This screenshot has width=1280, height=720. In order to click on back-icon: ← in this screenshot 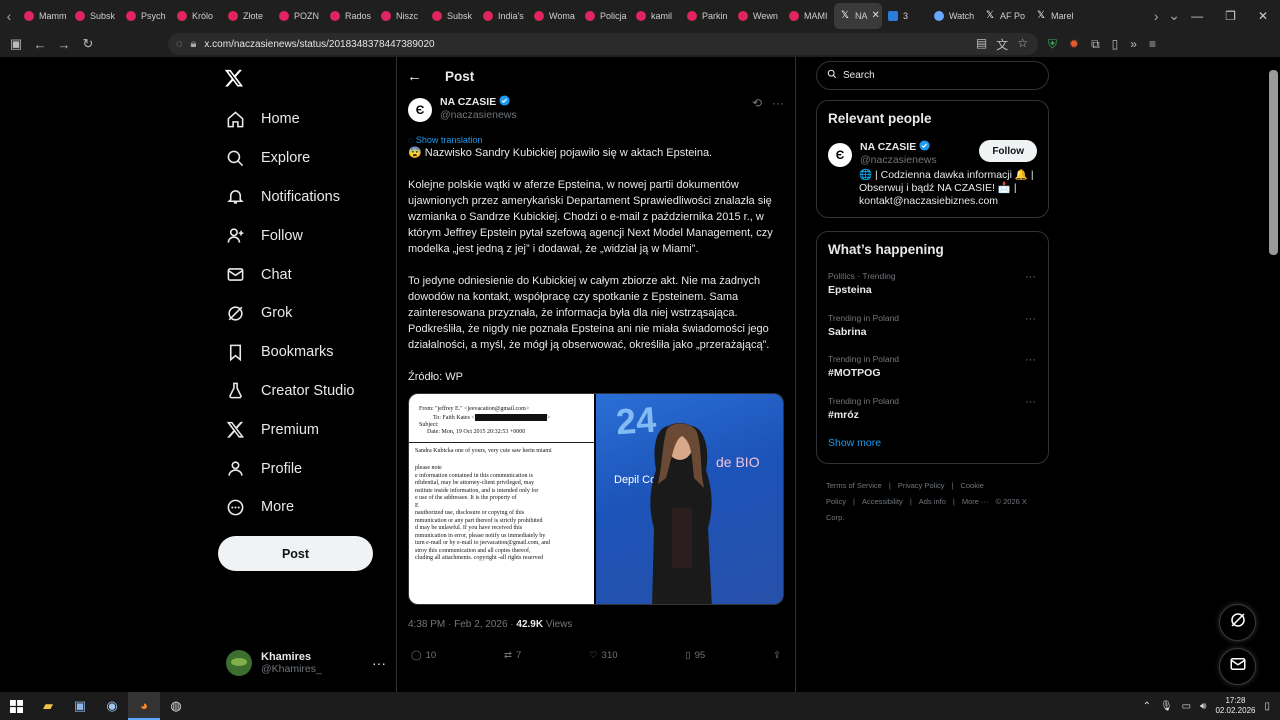, I will do `click(40, 44)`.